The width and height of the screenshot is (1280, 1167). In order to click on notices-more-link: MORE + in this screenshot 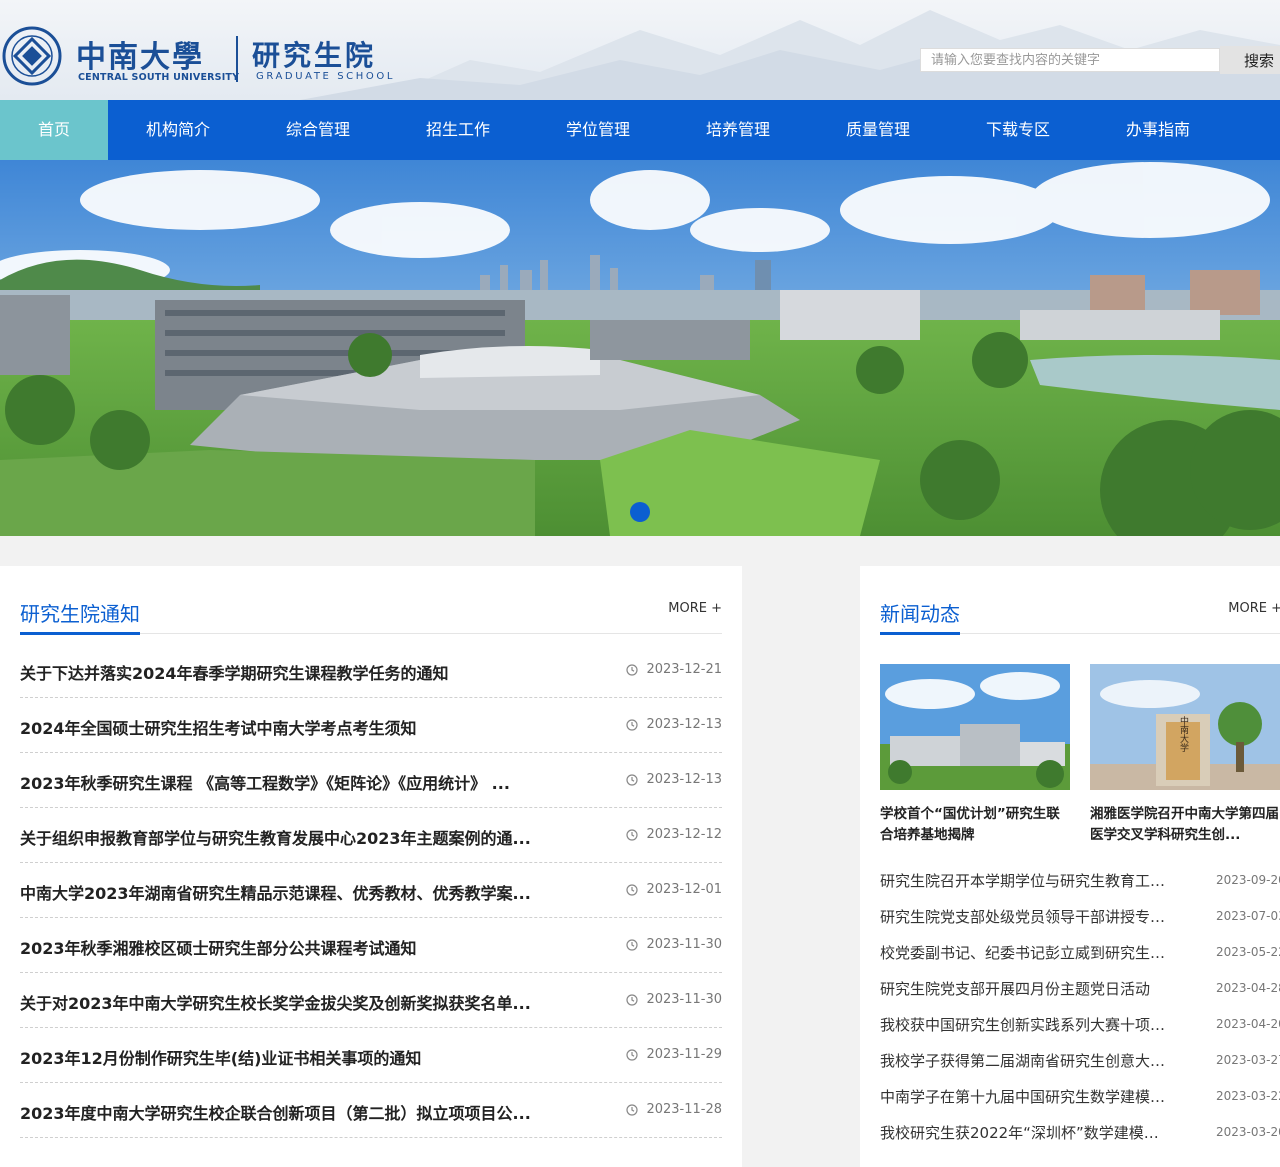, I will do `click(695, 608)`.